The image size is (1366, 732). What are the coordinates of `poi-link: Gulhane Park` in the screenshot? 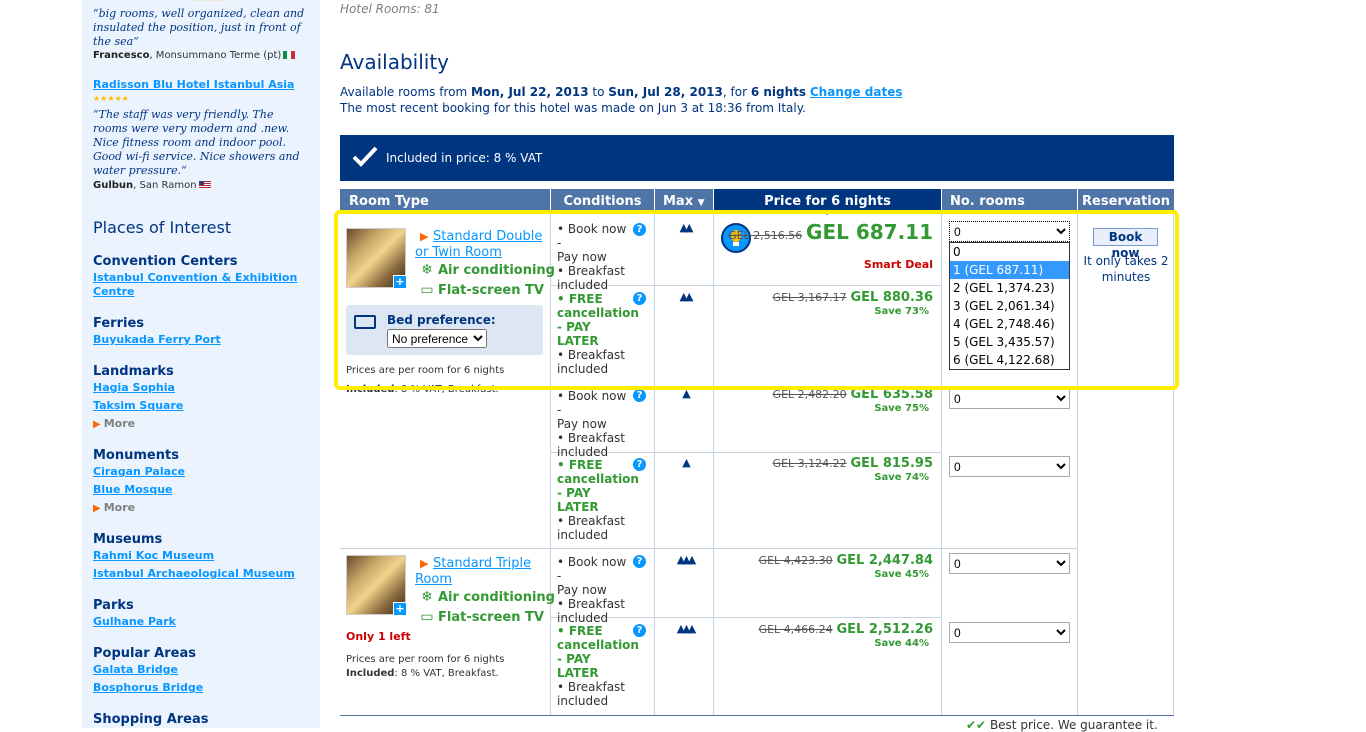 It's located at (200, 622).